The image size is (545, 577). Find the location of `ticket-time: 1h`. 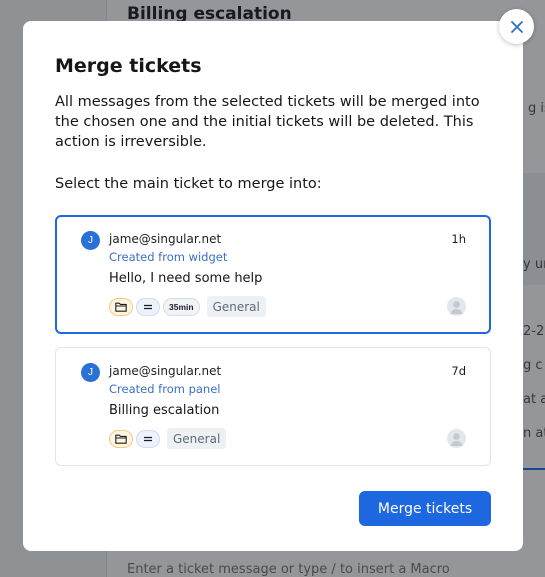

ticket-time: 1h is located at coordinates (458, 239).